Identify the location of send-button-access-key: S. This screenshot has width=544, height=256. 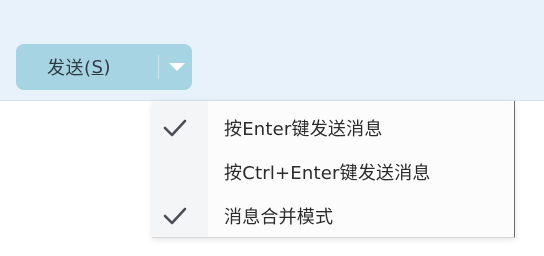
(97, 67).